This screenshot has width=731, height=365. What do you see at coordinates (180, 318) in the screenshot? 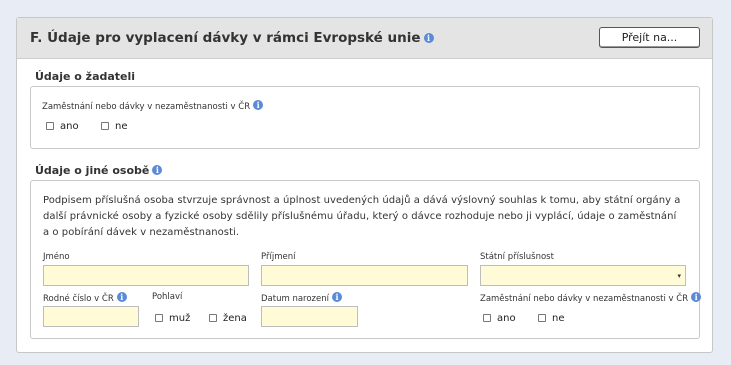
I see `gender-male-label: muž` at bounding box center [180, 318].